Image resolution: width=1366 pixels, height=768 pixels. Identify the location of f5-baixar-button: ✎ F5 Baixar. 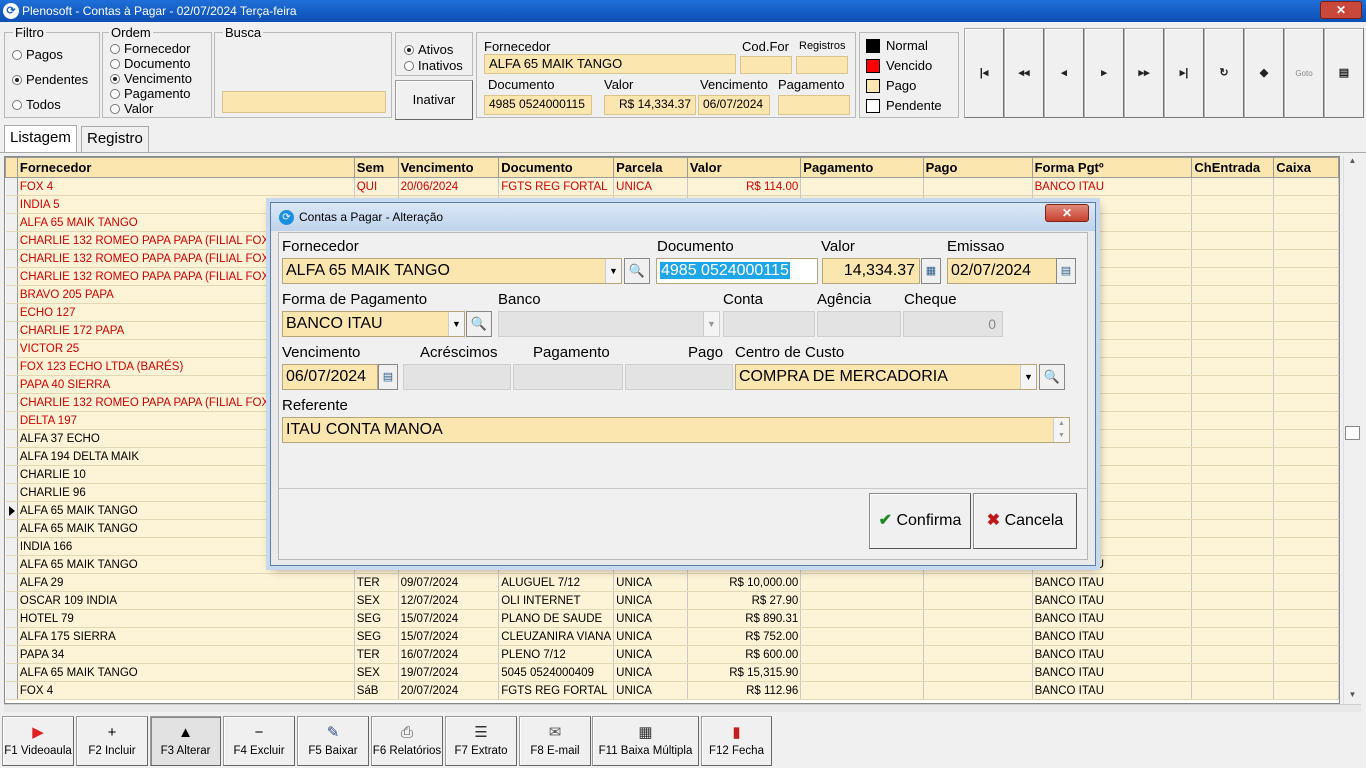
(333, 741).